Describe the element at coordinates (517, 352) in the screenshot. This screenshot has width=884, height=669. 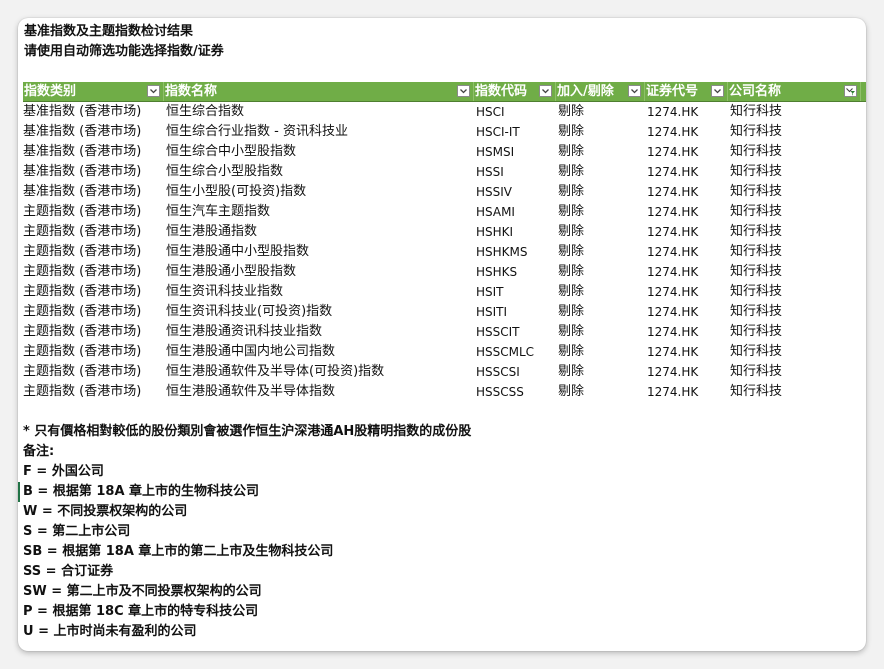
I see `cell-index-code: HSSCMLC` at that location.